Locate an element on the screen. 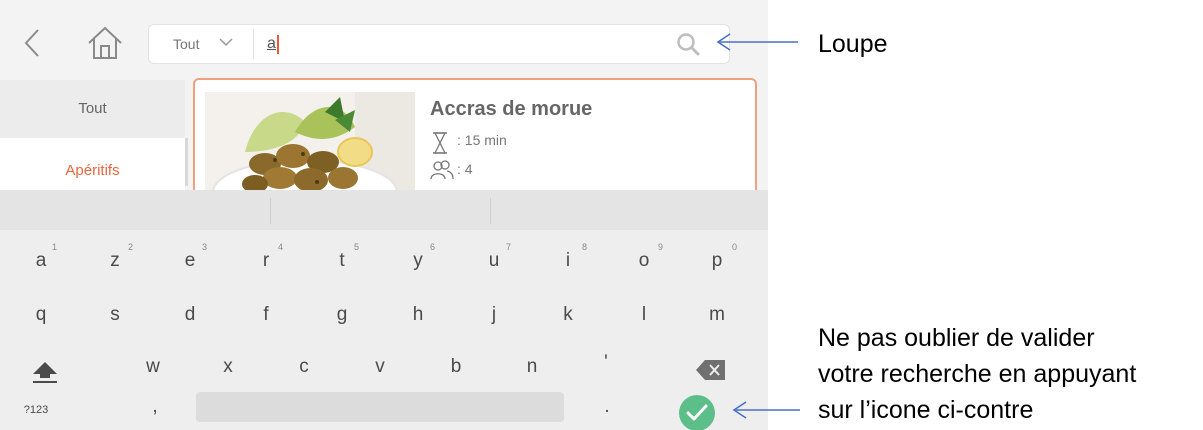 This screenshot has height=430, width=1203. key-v: v is located at coordinates (380, 367).